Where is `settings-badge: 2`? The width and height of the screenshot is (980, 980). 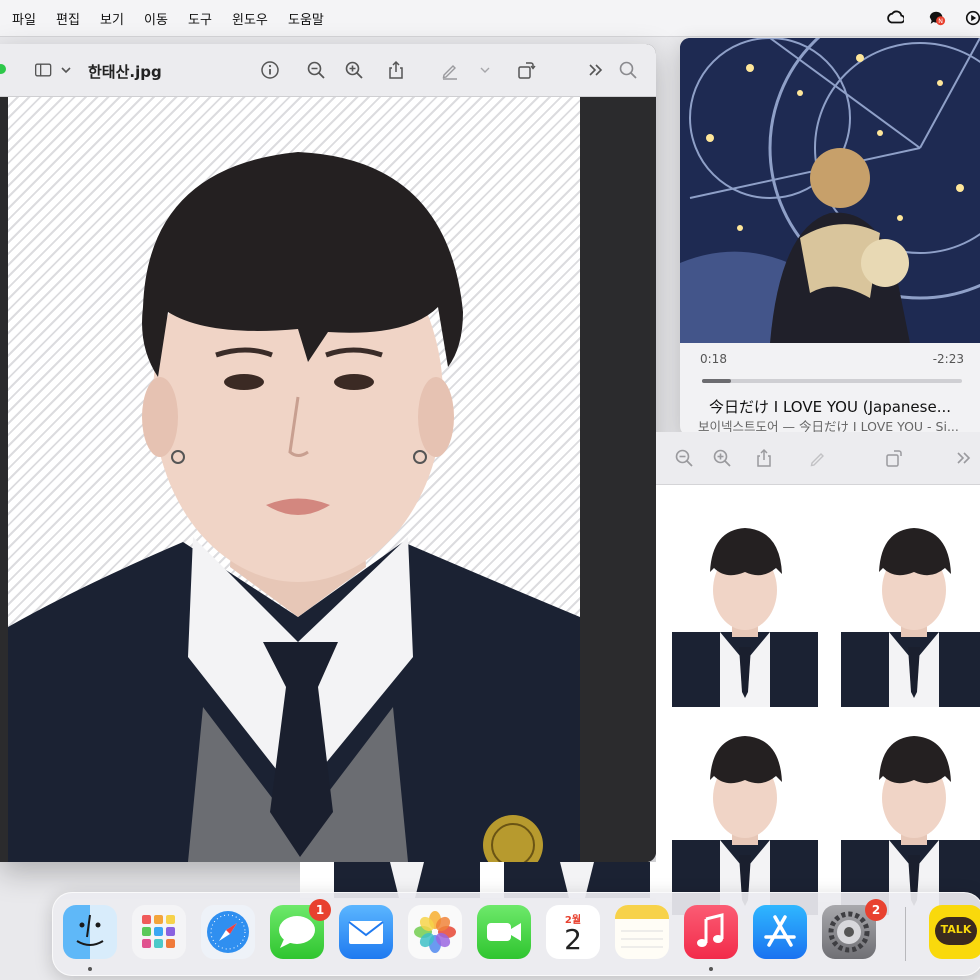
settings-badge: 2 is located at coordinates (876, 910).